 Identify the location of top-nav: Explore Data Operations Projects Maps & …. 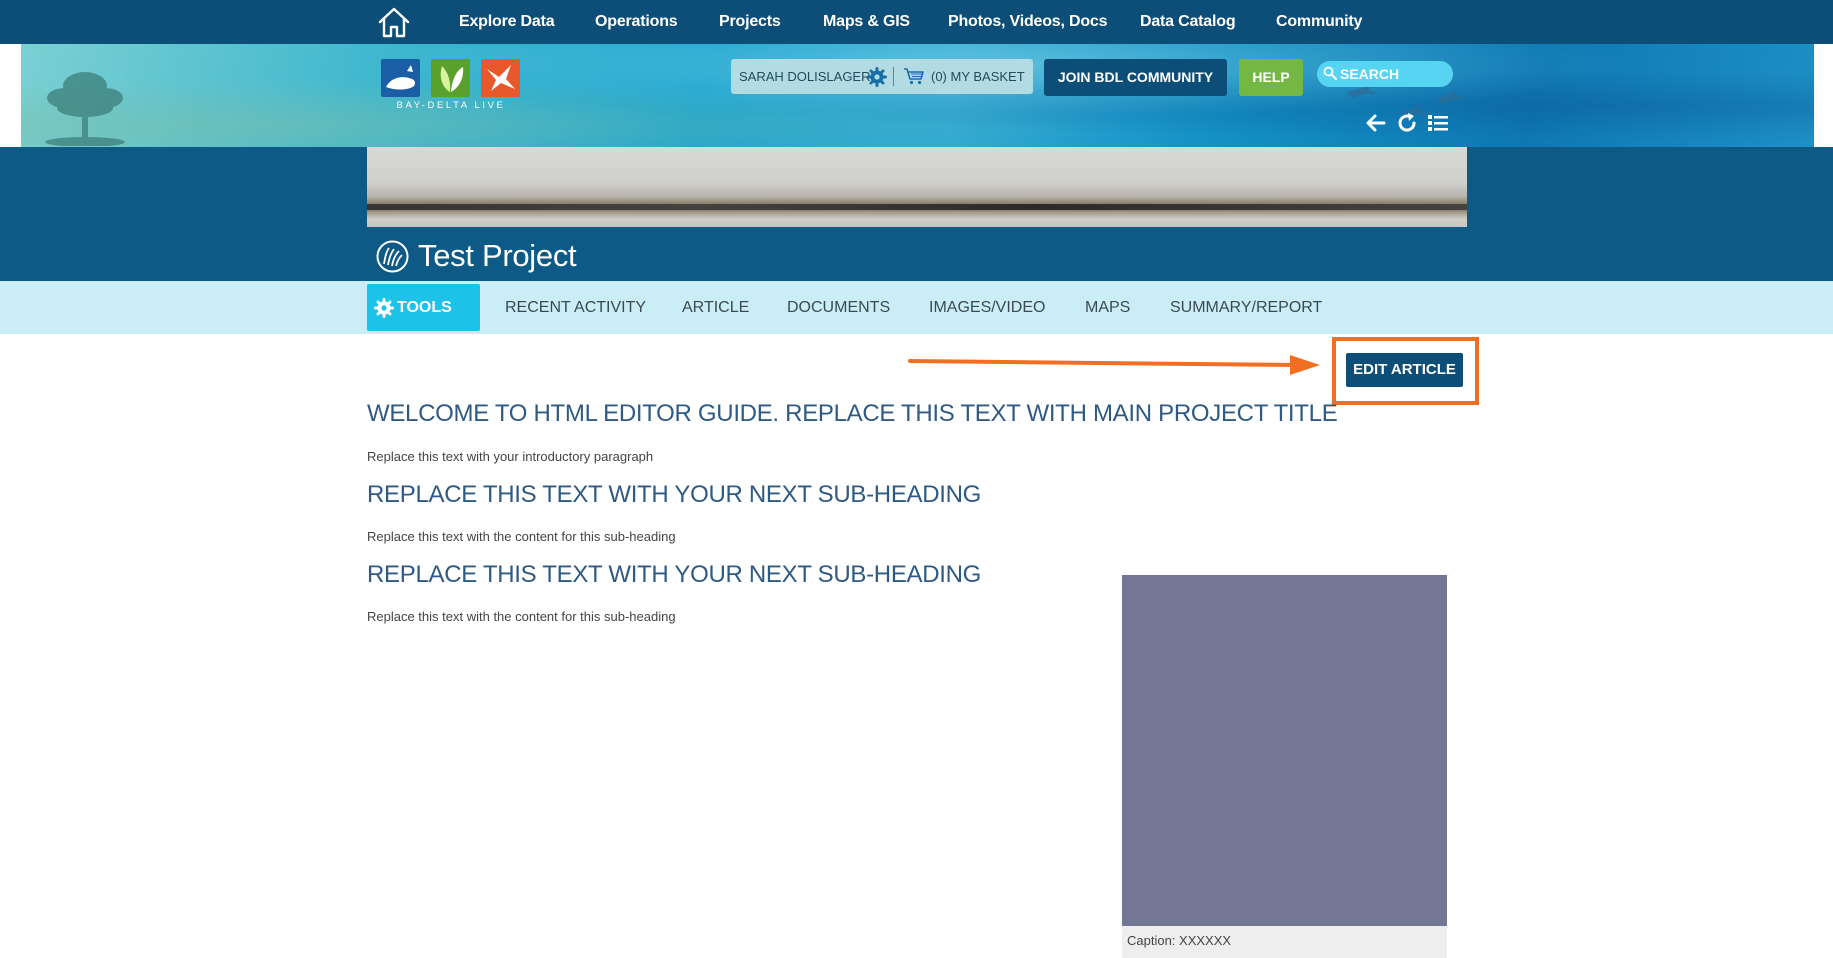
(916, 22).